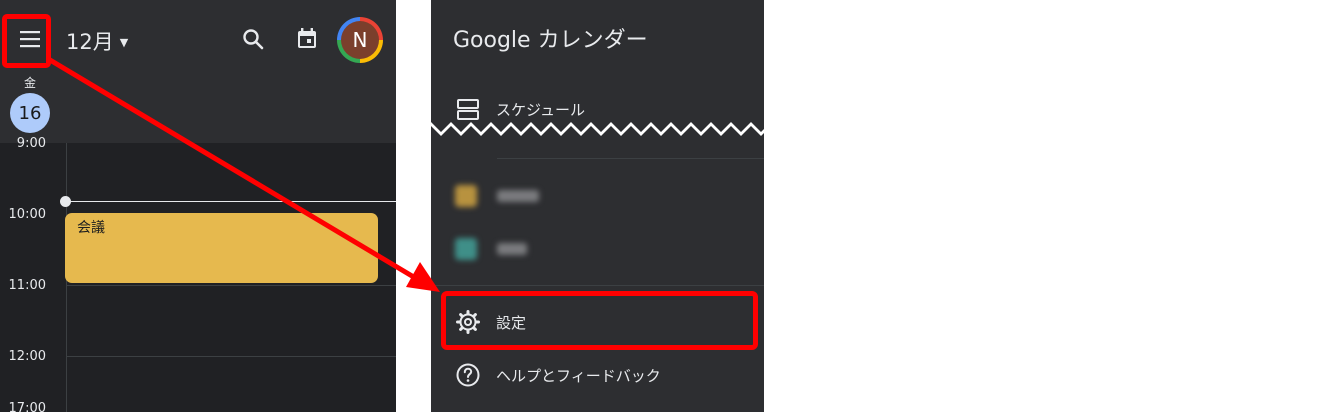  What do you see at coordinates (65, 201) in the screenshot?
I see `current-time-dot` at bounding box center [65, 201].